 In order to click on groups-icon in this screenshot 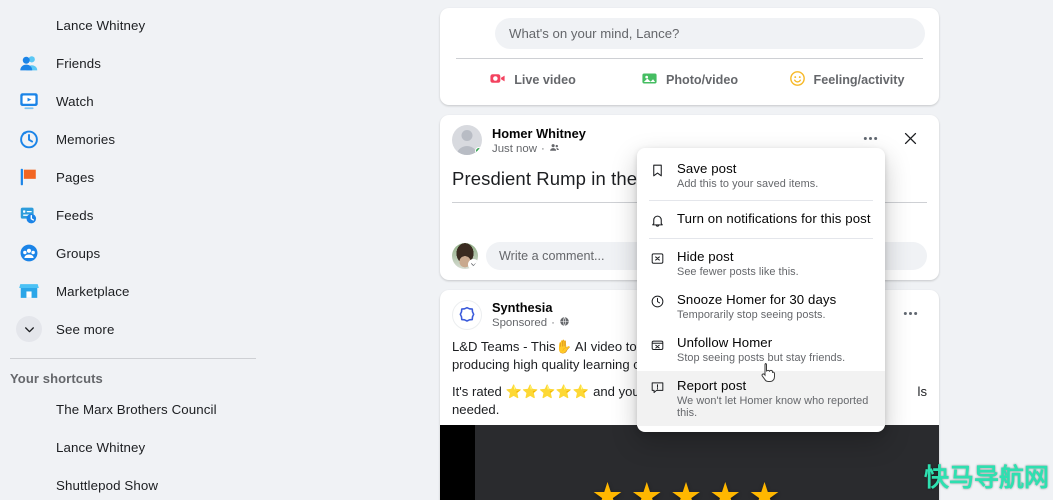, I will do `click(29, 253)`.